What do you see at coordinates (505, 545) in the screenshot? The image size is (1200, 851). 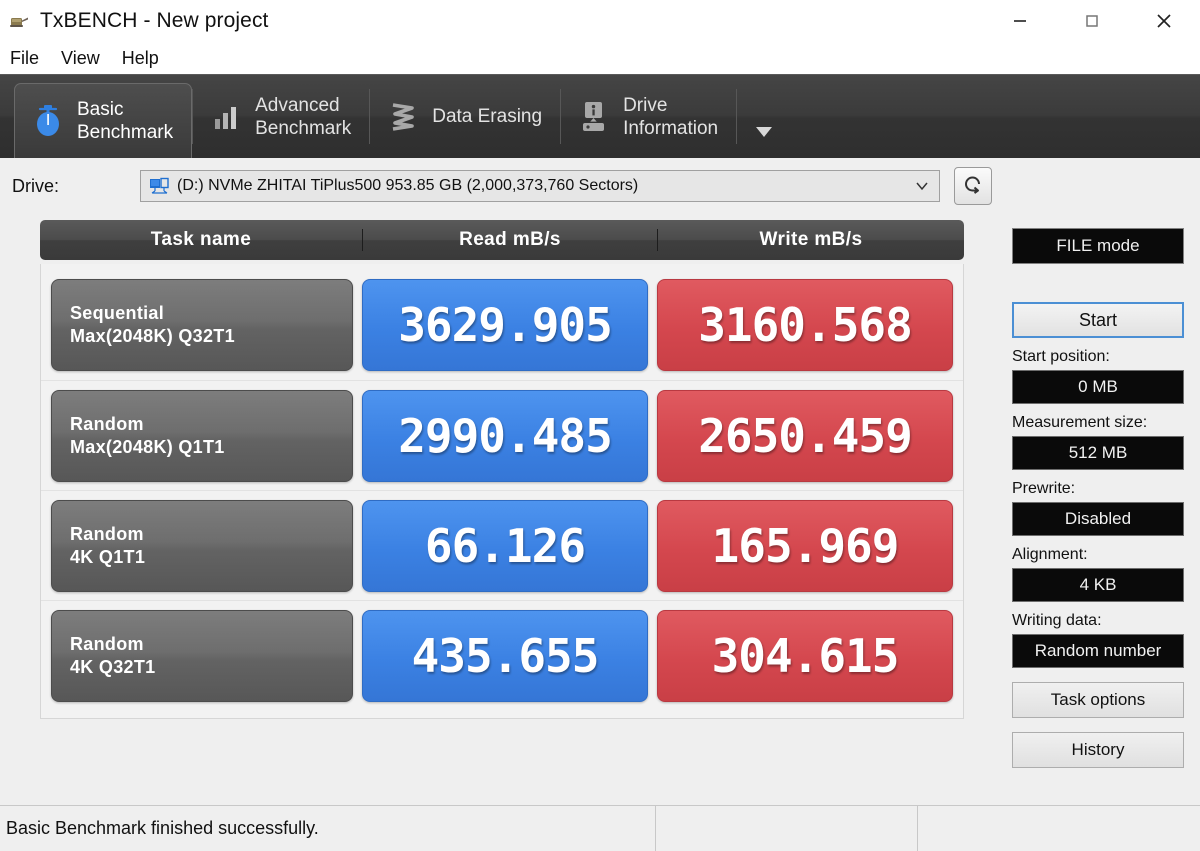 I see `read-value-cell: 66.126` at bounding box center [505, 545].